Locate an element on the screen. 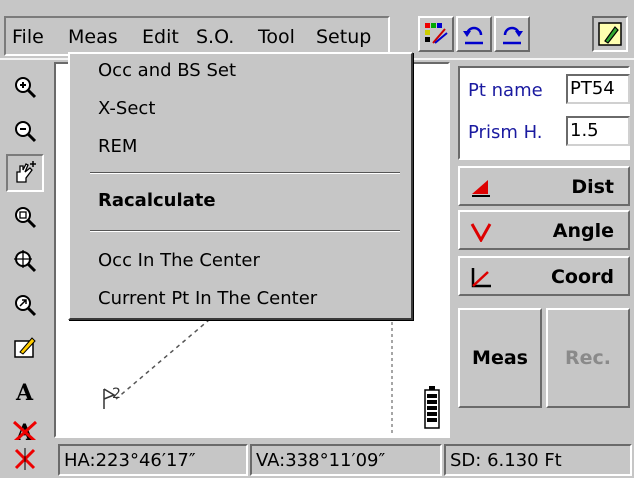 The height and width of the screenshot is (478, 634). left-toolbar: A A is located at coordinates (27, 252).